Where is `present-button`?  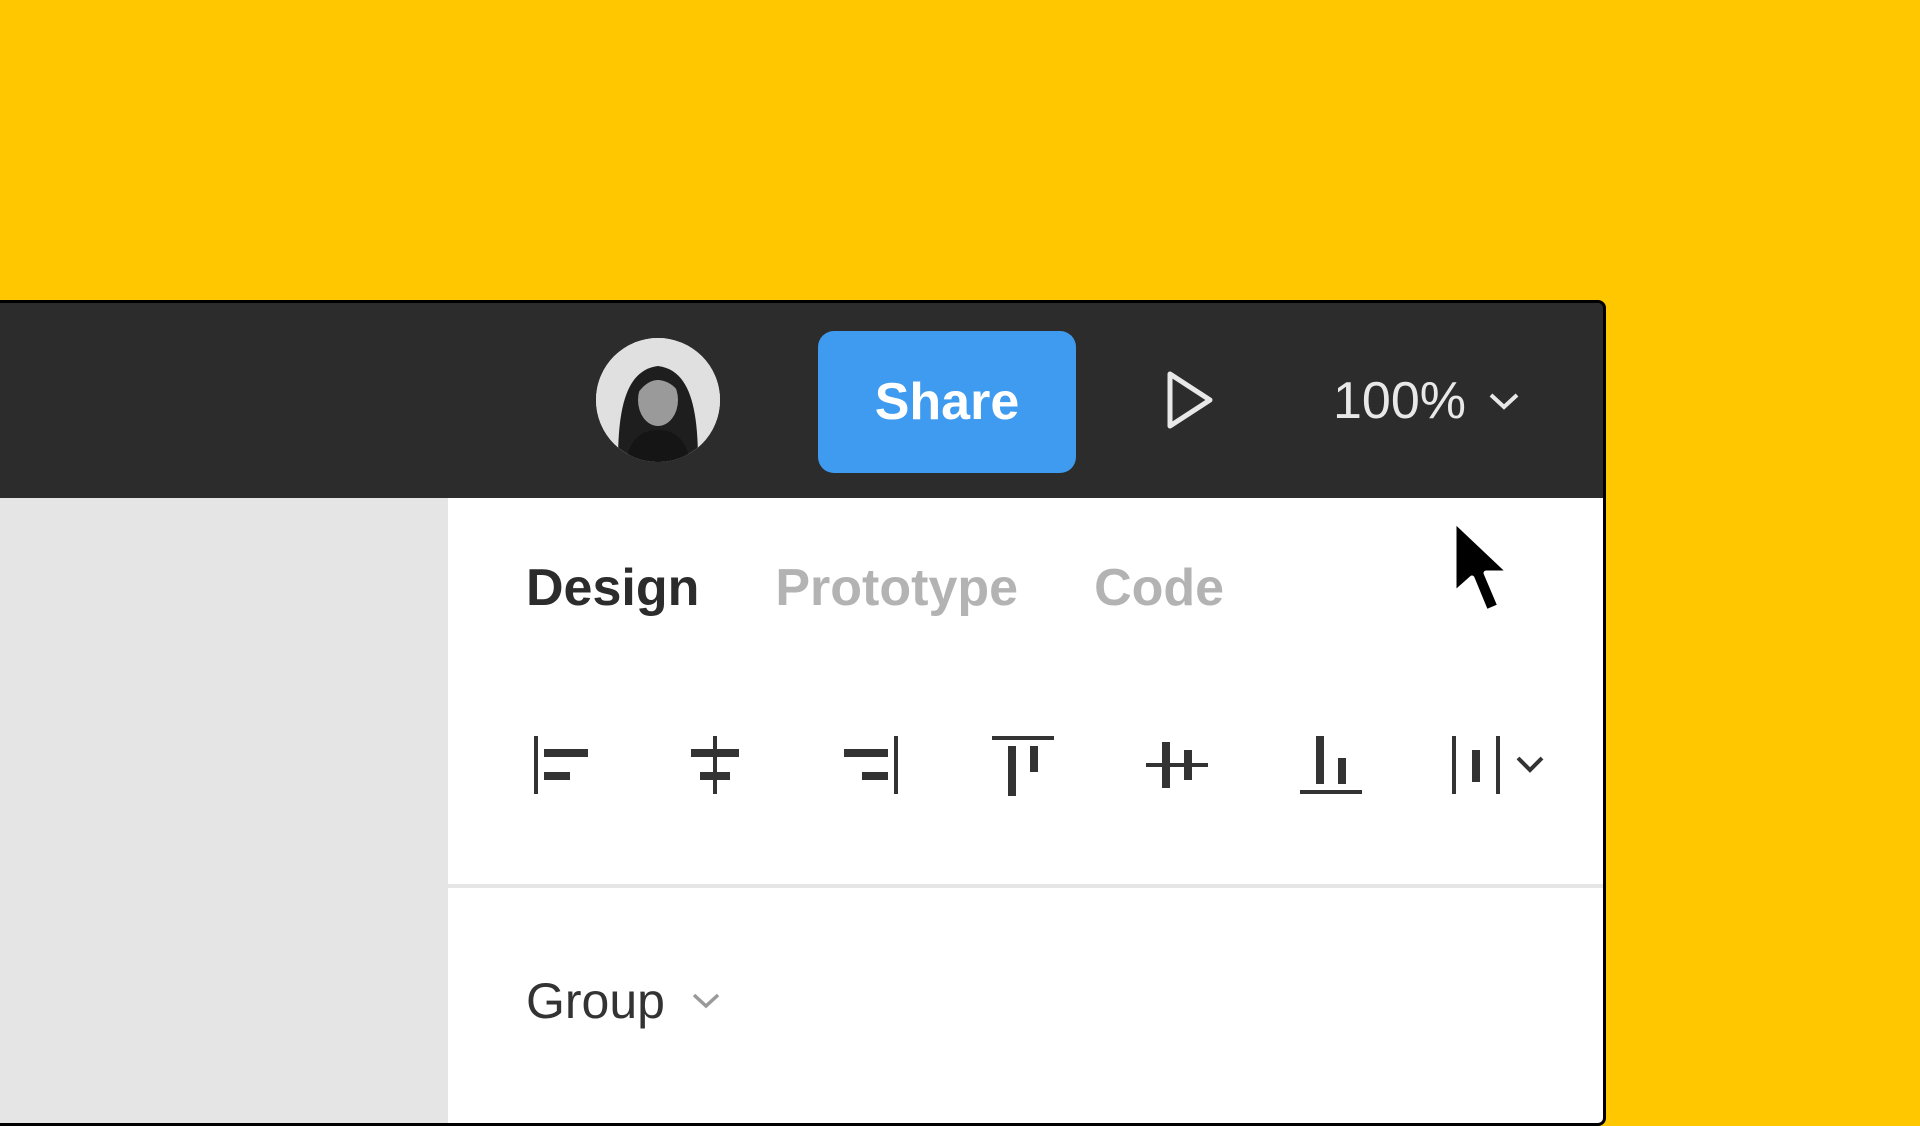
present-button is located at coordinates (1190, 400).